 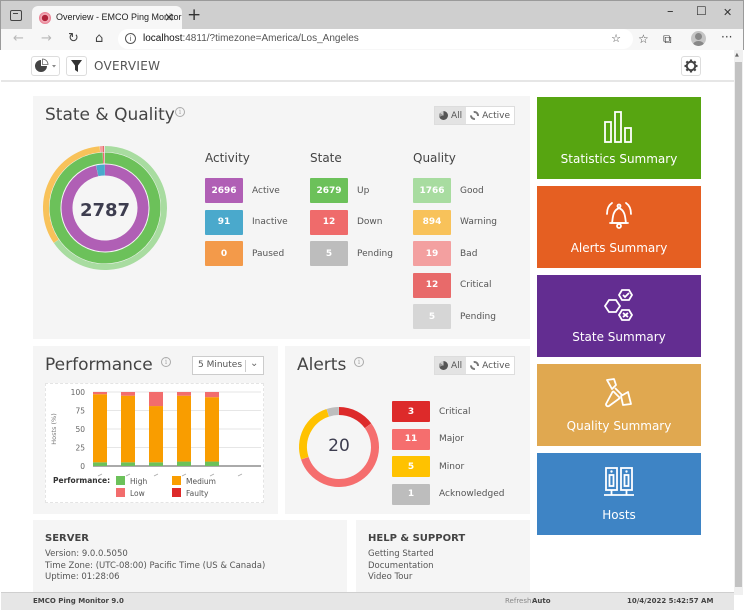 I want to click on page-scrollbar: ▲, so click(x=738, y=322).